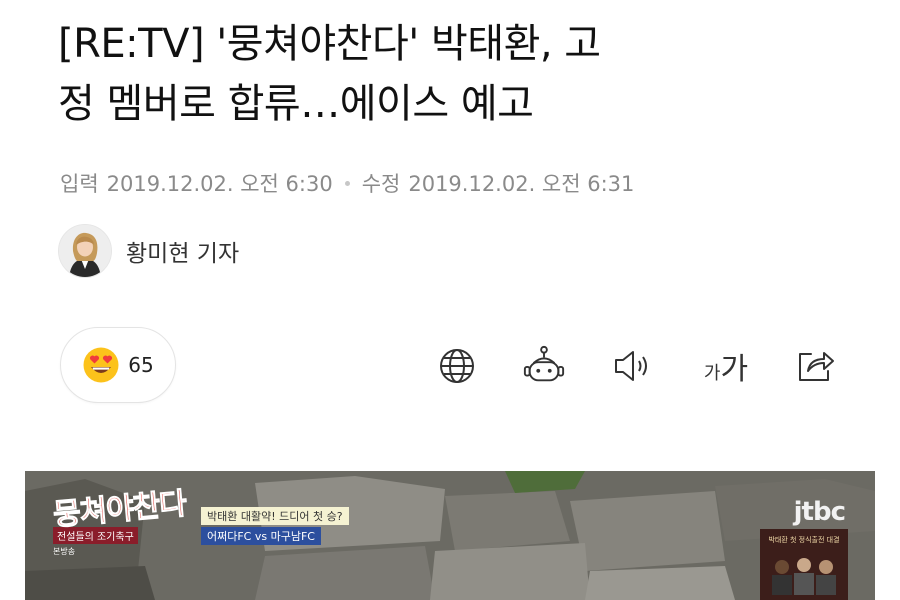 The height and width of the screenshot is (600, 900). I want to click on side-preview: 박태환 첫 정식출전 대결, so click(804, 564).